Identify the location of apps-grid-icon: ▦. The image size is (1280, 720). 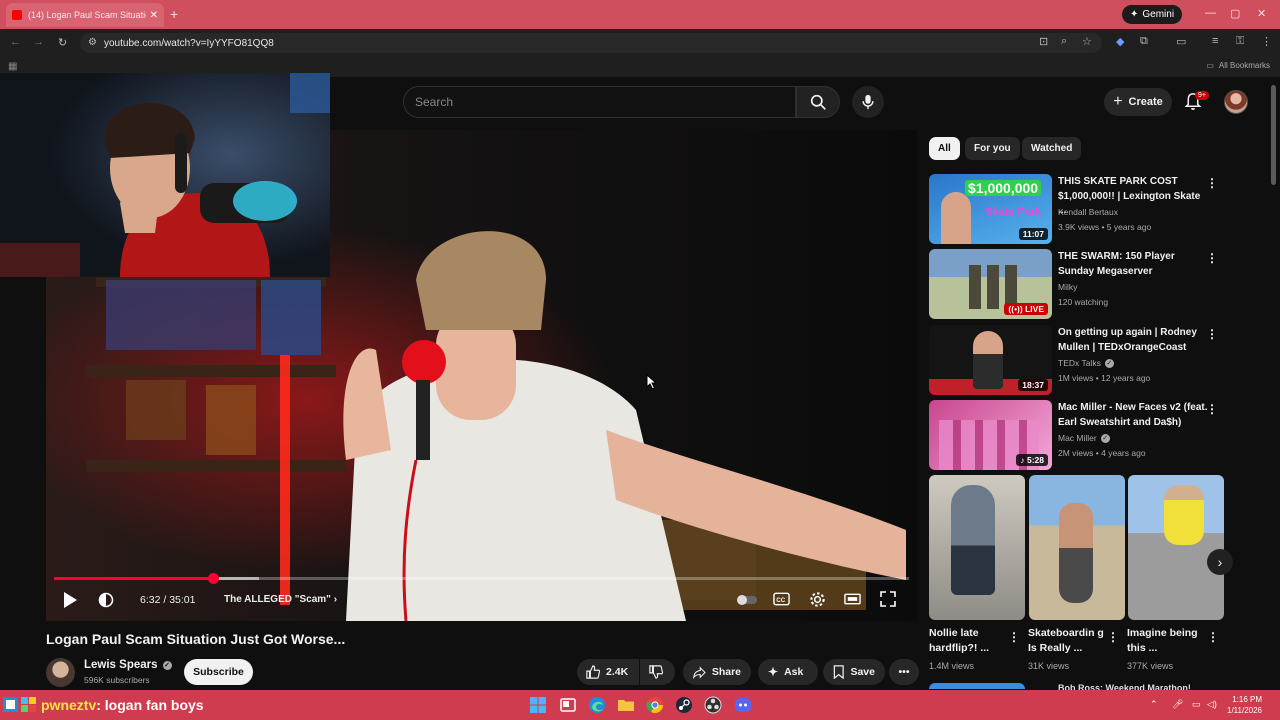
(12, 66).